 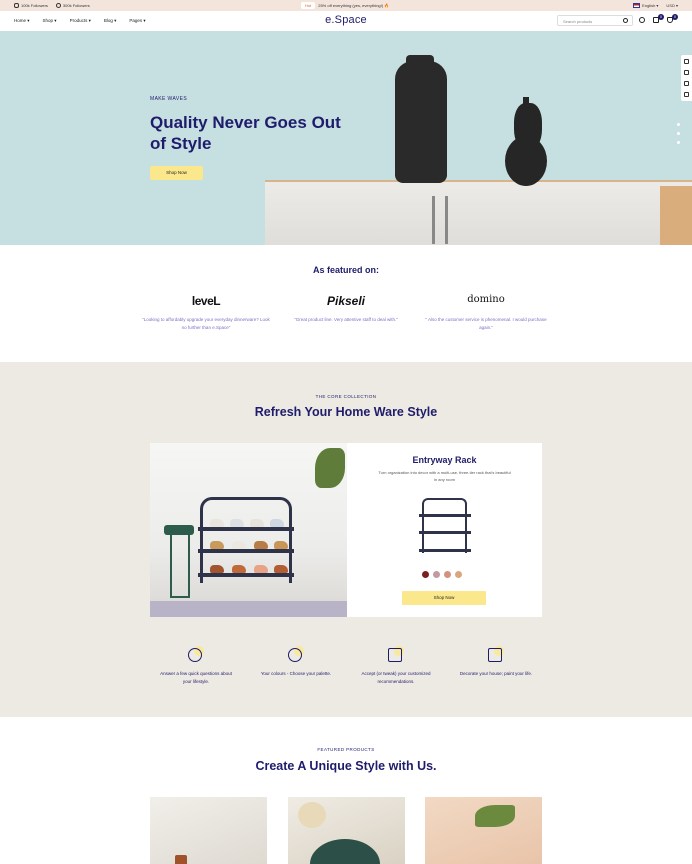 What do you see at coordinates (346, 749) in the screenshot?
I see `featured-products-kicker: FEATURED PRODUCTS` at bounding box center [346, 749].